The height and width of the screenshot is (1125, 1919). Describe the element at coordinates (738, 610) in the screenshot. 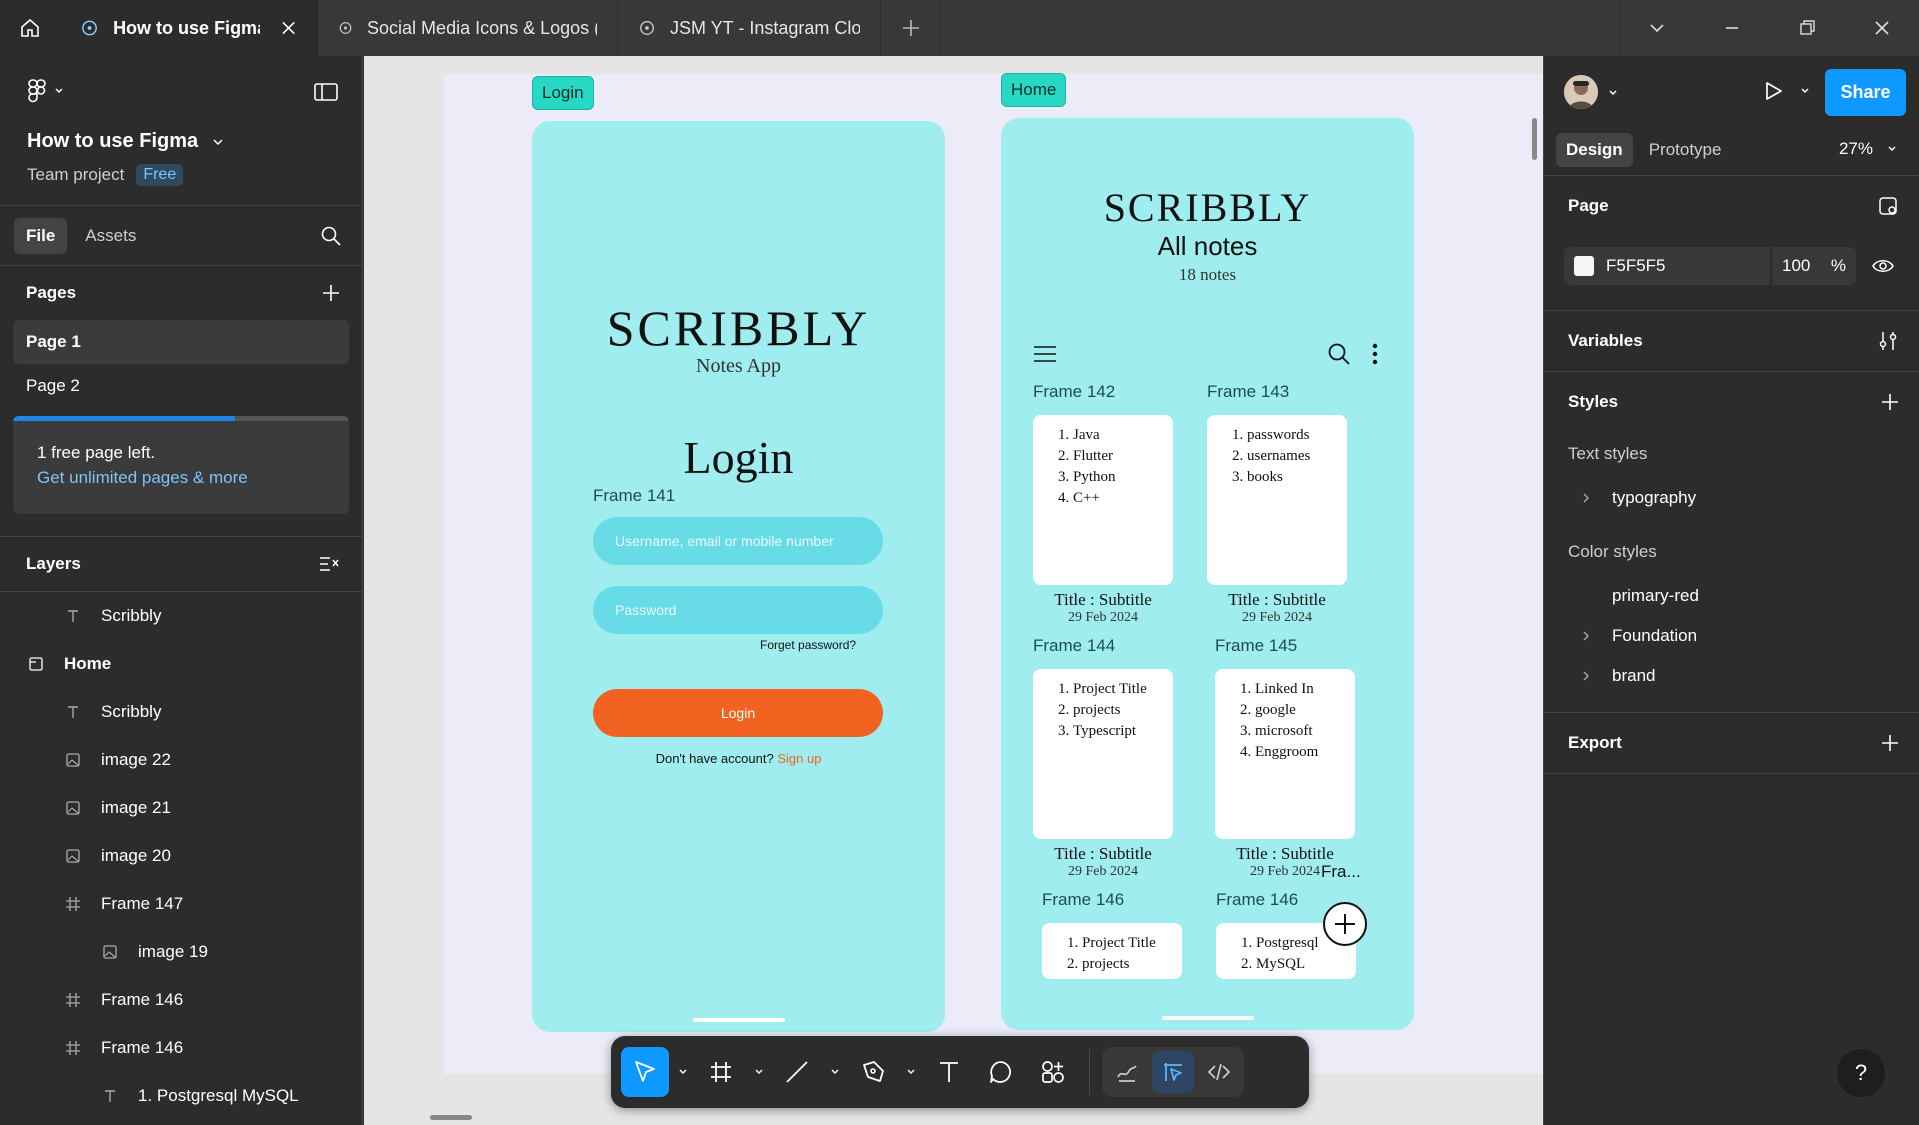

I see `password-input: Password` at that location.